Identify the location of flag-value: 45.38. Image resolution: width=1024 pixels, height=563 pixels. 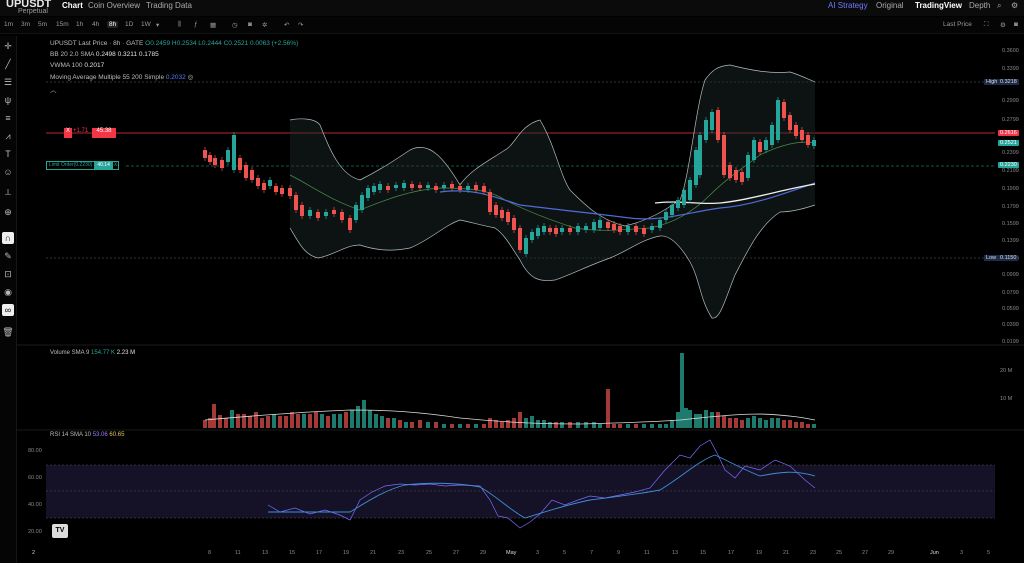
(104, 133).